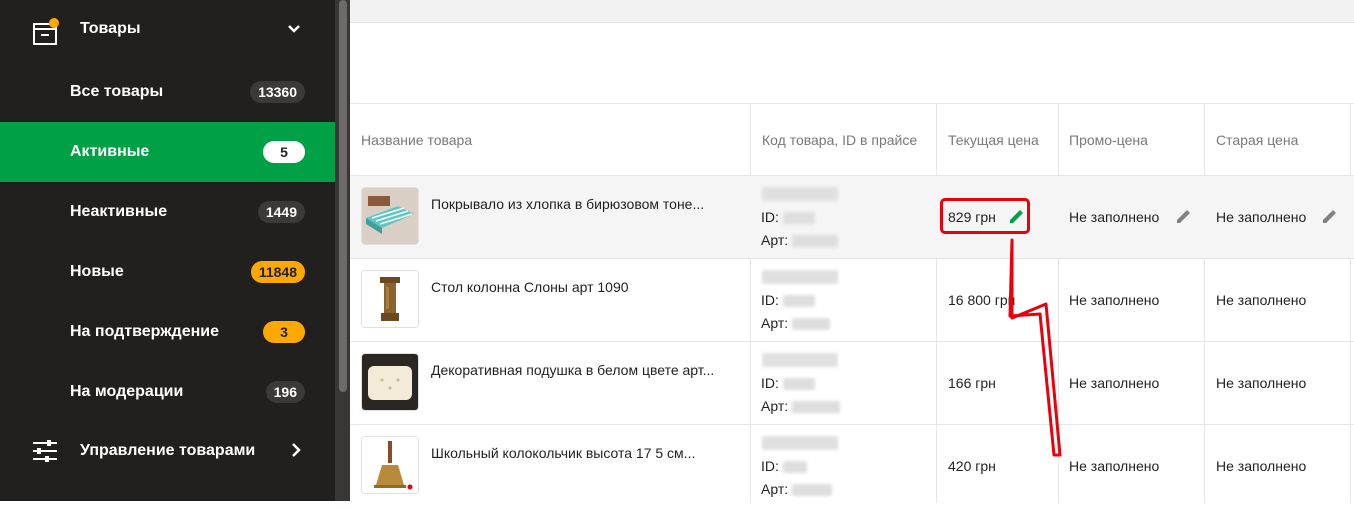 The width and height of the screenshot is (1354, 508). Describe the element at coordinates (167, 31) in the screenshot. I see `sidebar-section-products: Товары` at that location.